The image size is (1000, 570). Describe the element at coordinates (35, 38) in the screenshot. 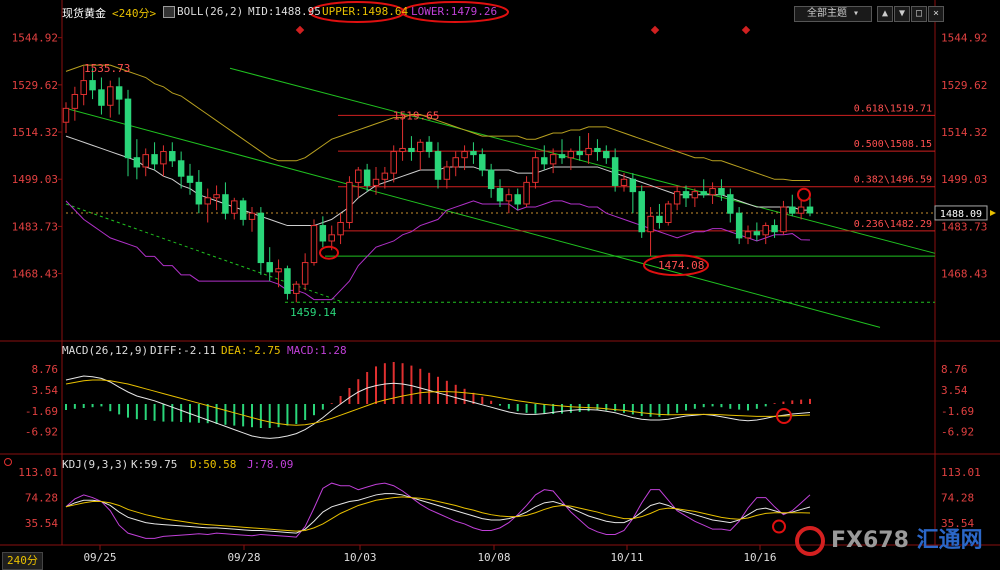

I see `price-tick-left: 1544.92` at that location.